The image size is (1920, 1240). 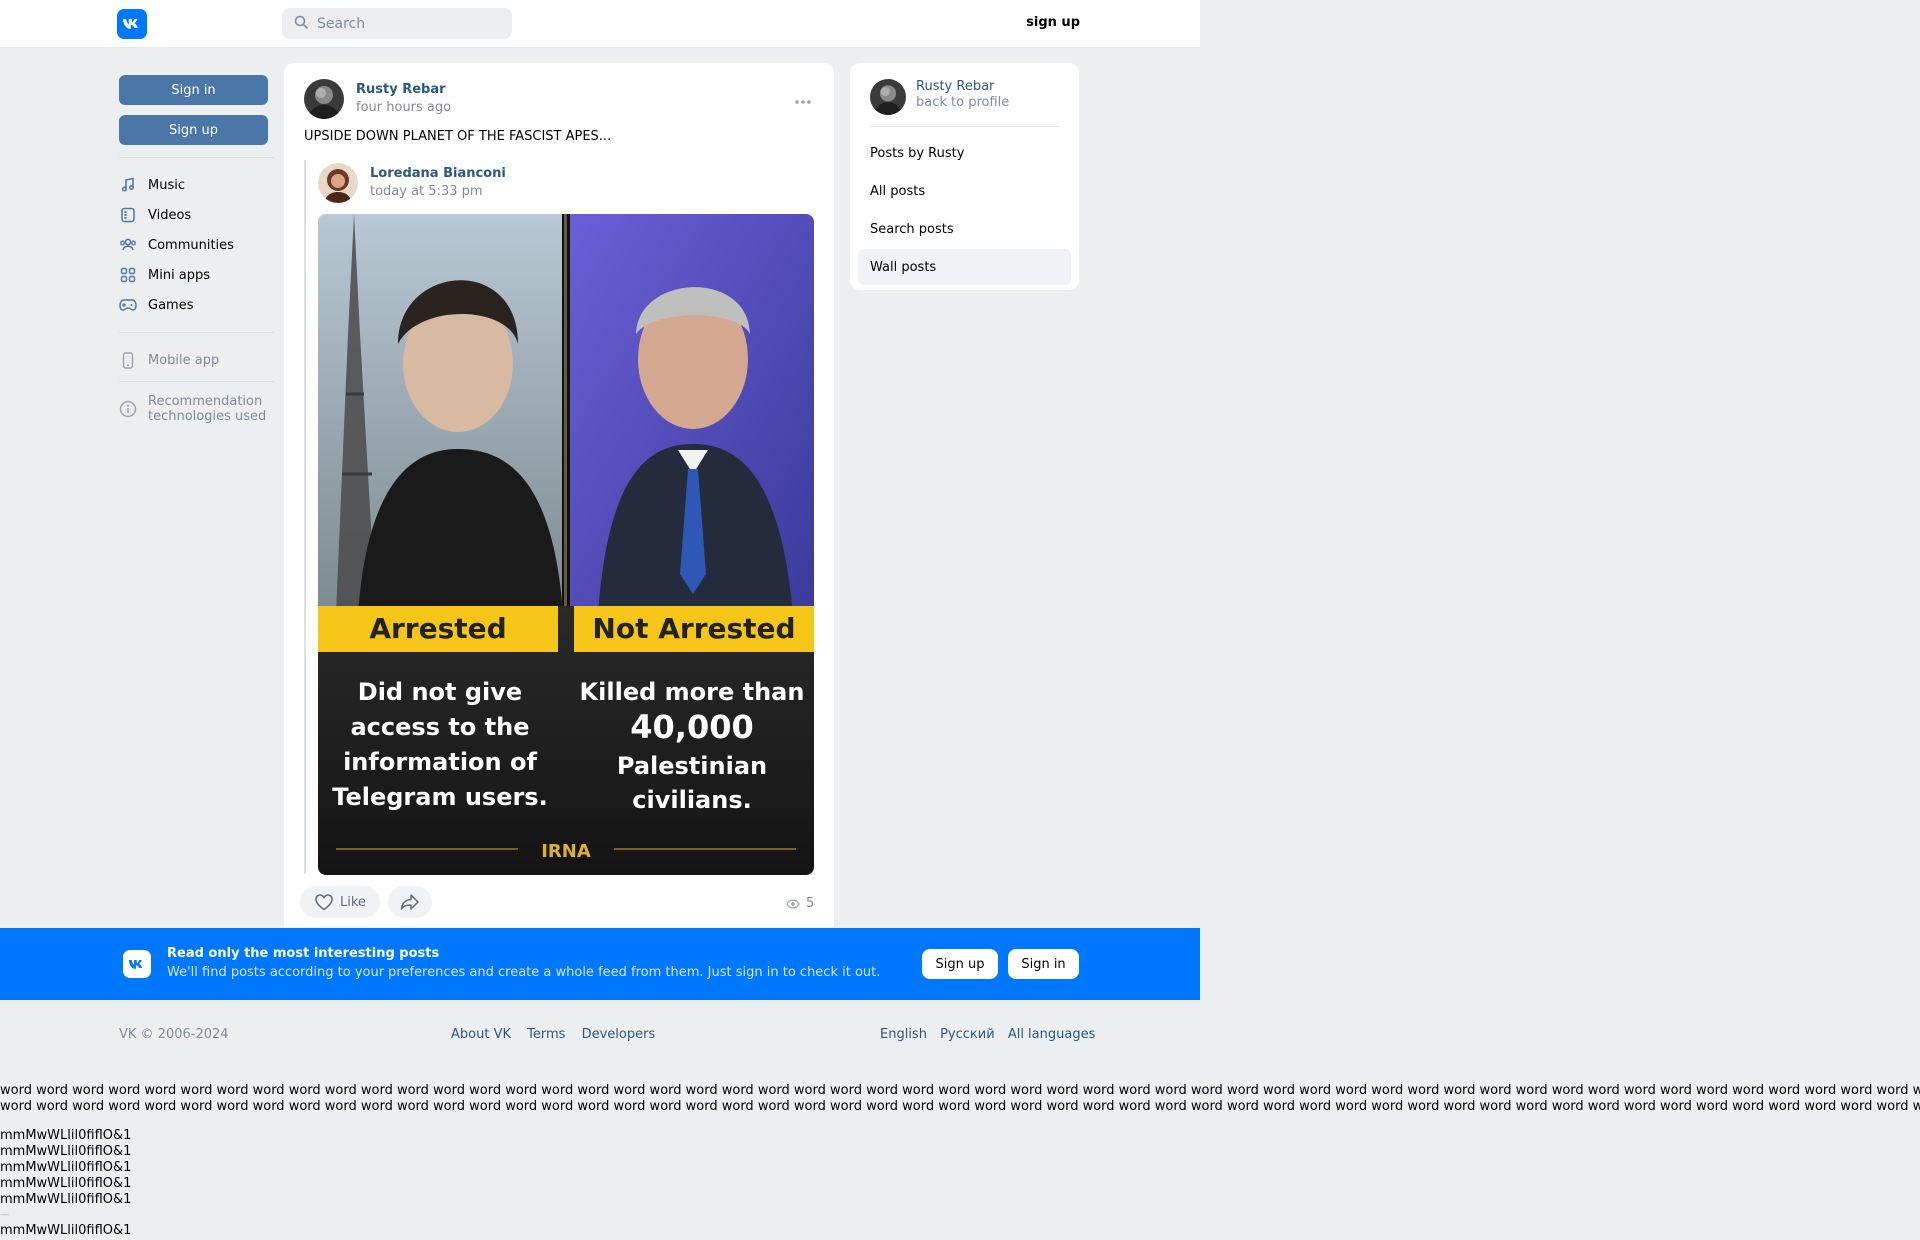 What do you see at coordinates (600, 24) in the screenshot?
I see `top-header: Search sign up` at bounding box center [600, 24].